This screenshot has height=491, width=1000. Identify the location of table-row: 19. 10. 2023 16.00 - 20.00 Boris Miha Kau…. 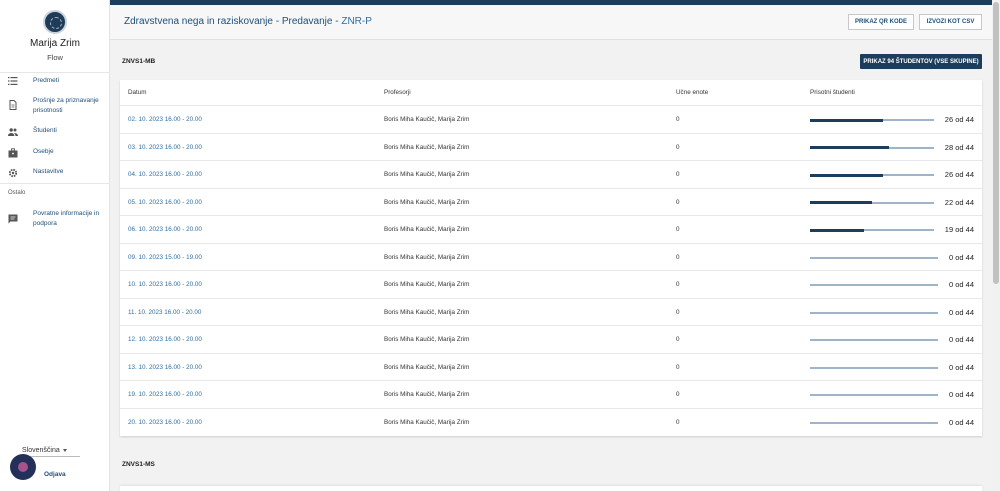
(551, 394).